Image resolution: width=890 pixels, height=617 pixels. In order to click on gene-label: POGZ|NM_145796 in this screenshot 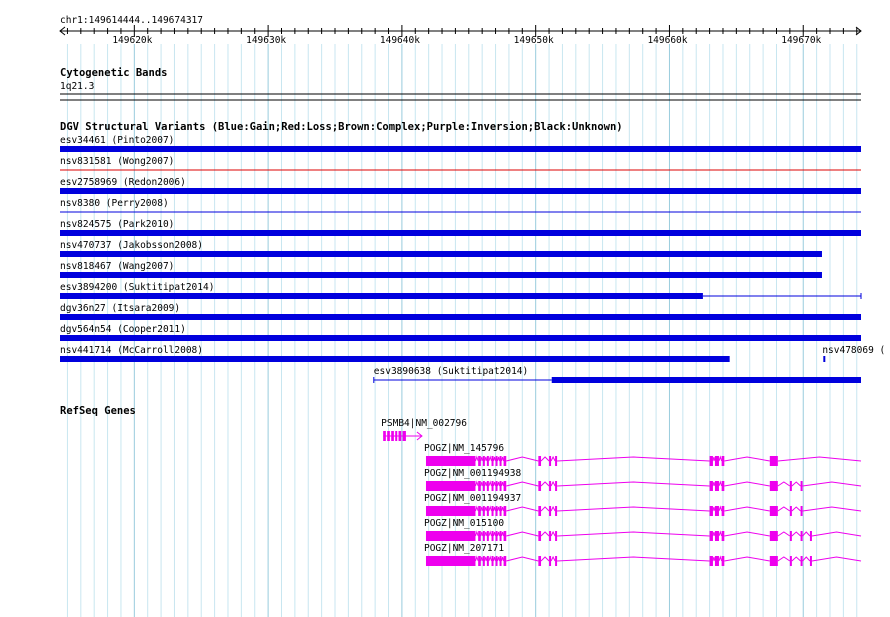, I will do `click(464, 448)`.